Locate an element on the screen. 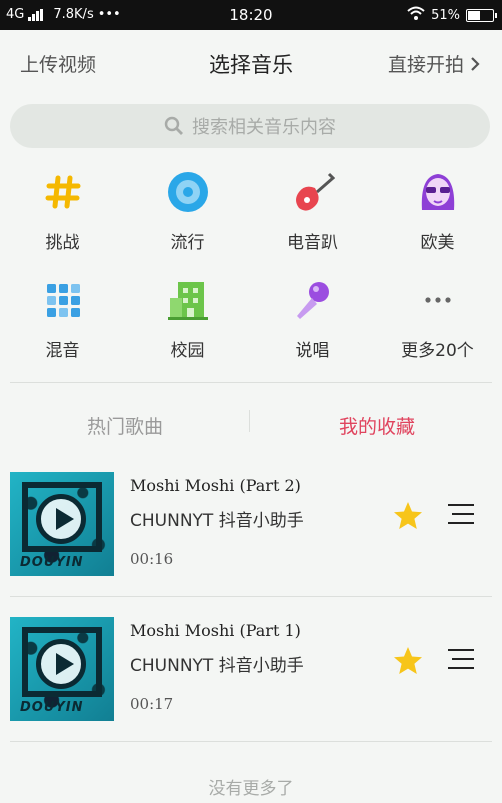 This screenshot has height=803, width=502. song-duration: 00:16 is located at coordinates (152, 559).